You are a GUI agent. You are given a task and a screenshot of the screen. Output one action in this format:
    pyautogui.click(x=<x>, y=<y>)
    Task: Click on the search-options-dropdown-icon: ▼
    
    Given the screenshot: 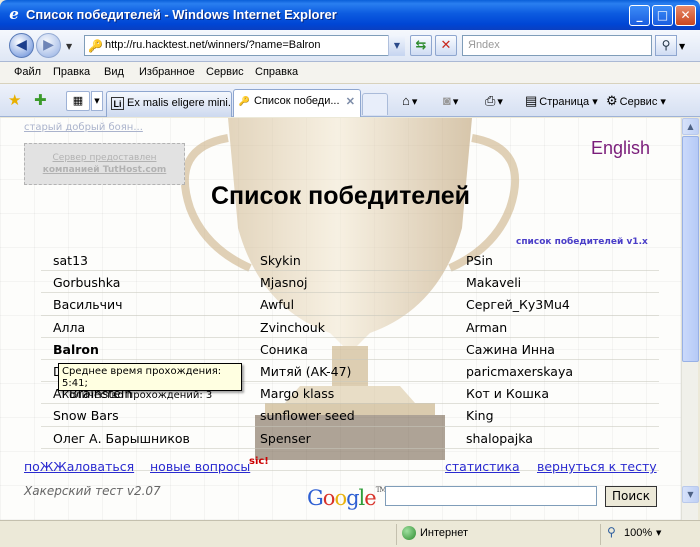 What is the action you would take?
    pyautogui.click(x=682, y=46)
    